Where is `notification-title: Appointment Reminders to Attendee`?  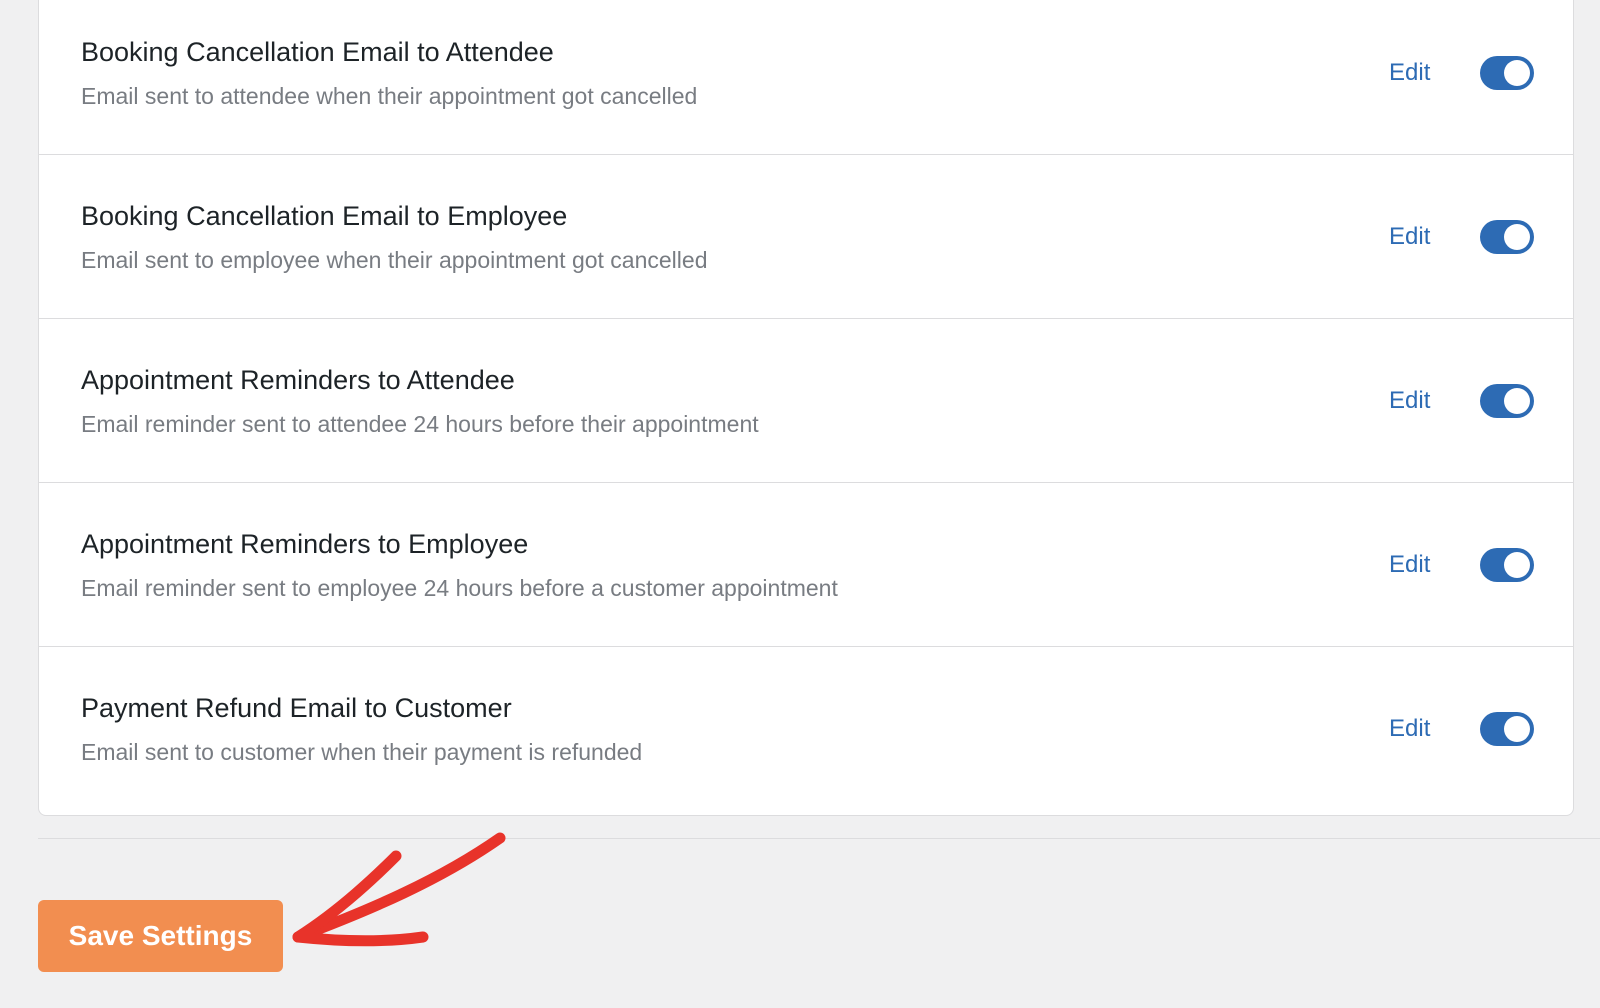 notification-title: Appointment Reminders to Attendee is located at coordinates (298, 380).